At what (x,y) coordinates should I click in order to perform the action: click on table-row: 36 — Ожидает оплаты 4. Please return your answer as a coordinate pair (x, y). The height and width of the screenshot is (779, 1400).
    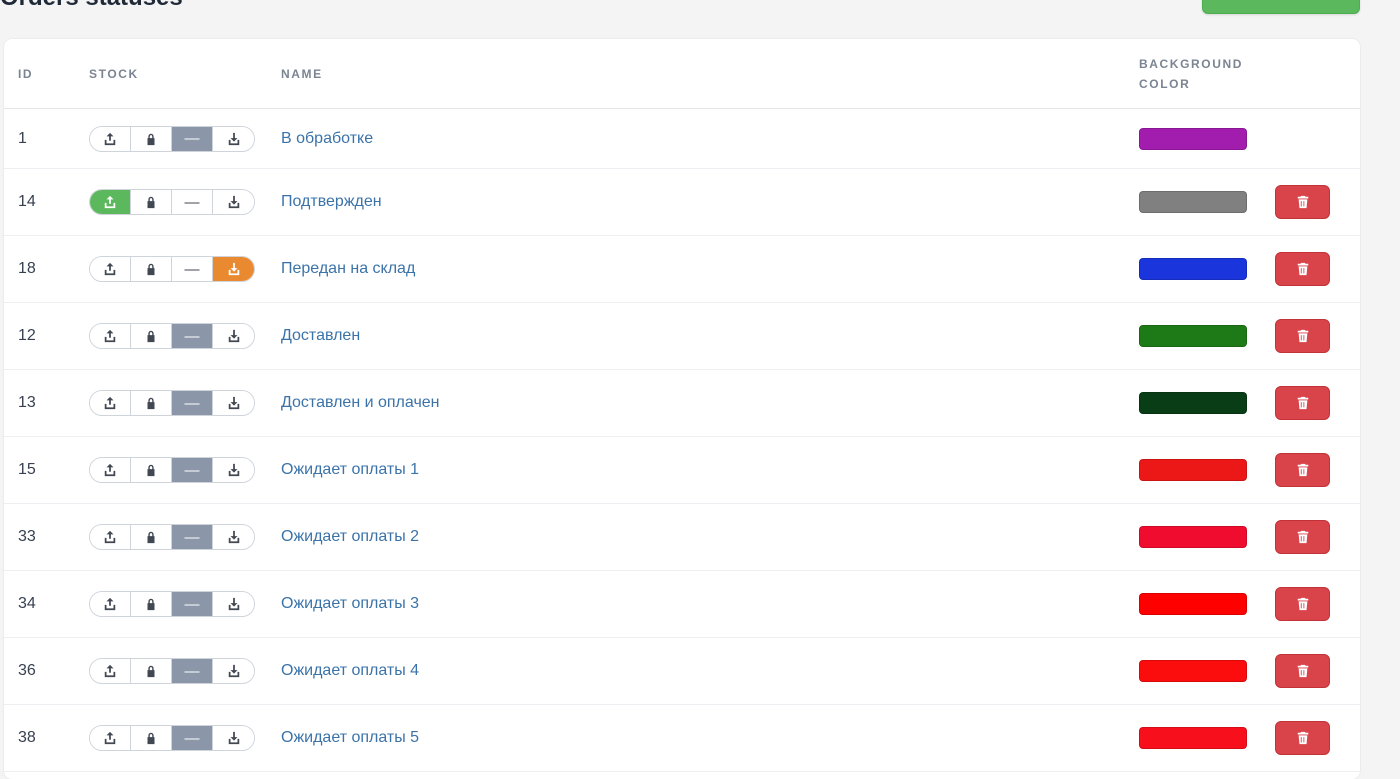
    Looking at the image, I should click on (682, 671).